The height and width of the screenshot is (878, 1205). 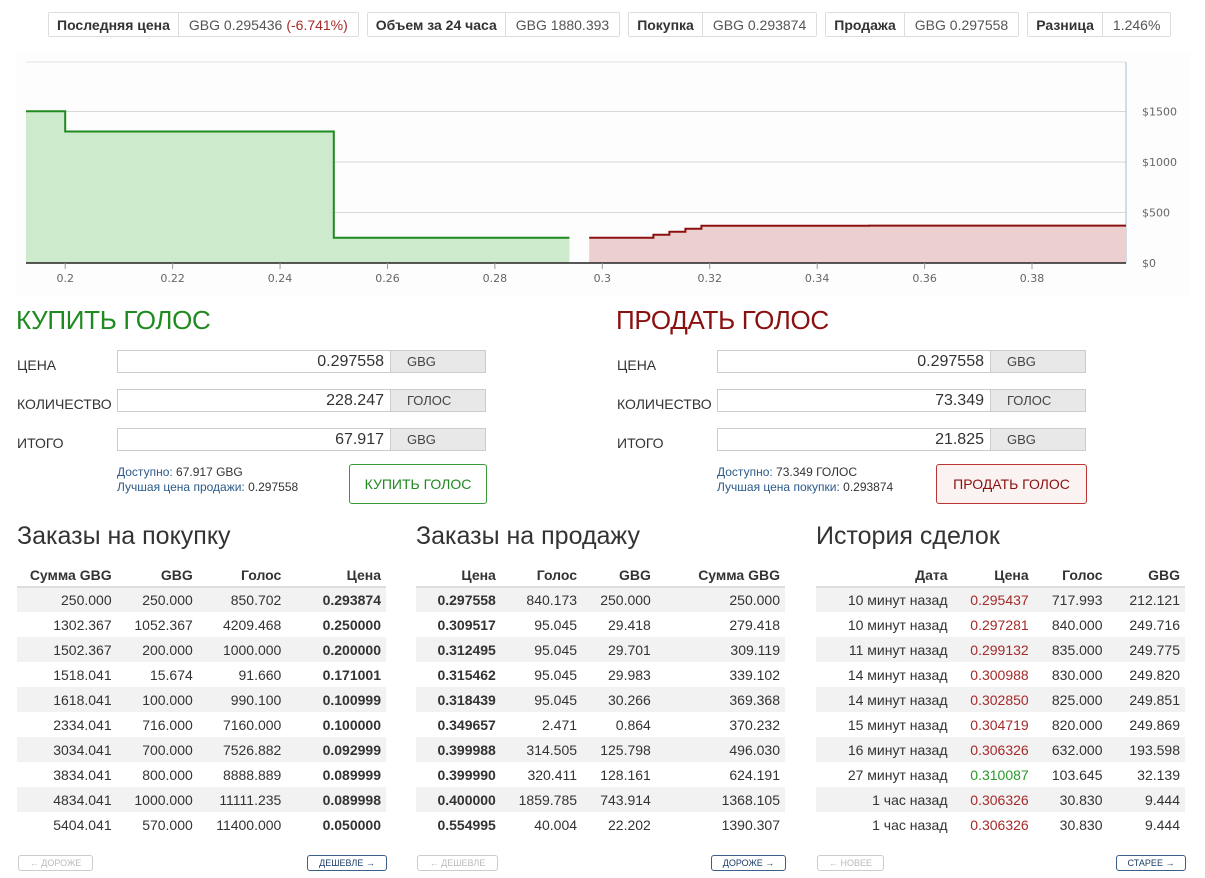 I want to click on table-cell: 0.312495, so click(x=458, y=649).